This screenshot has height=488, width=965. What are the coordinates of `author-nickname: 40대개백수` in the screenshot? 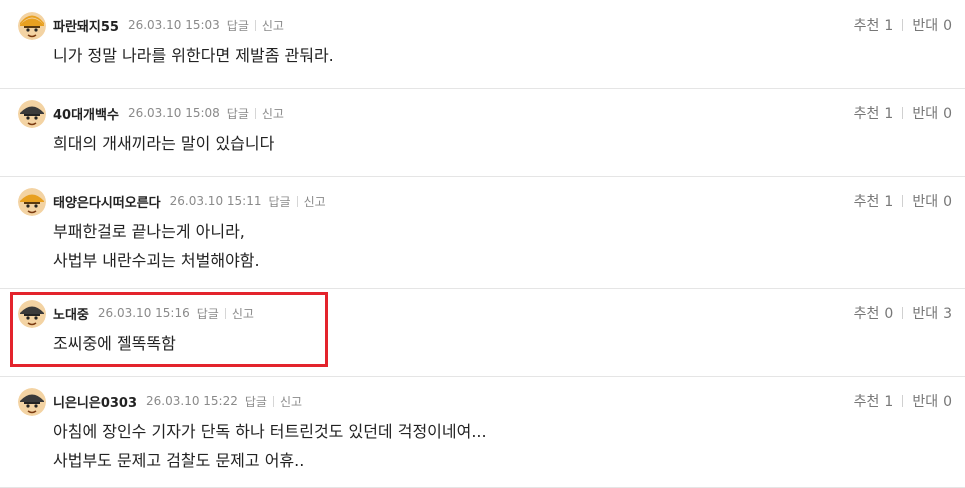 It's located at (86, 113).